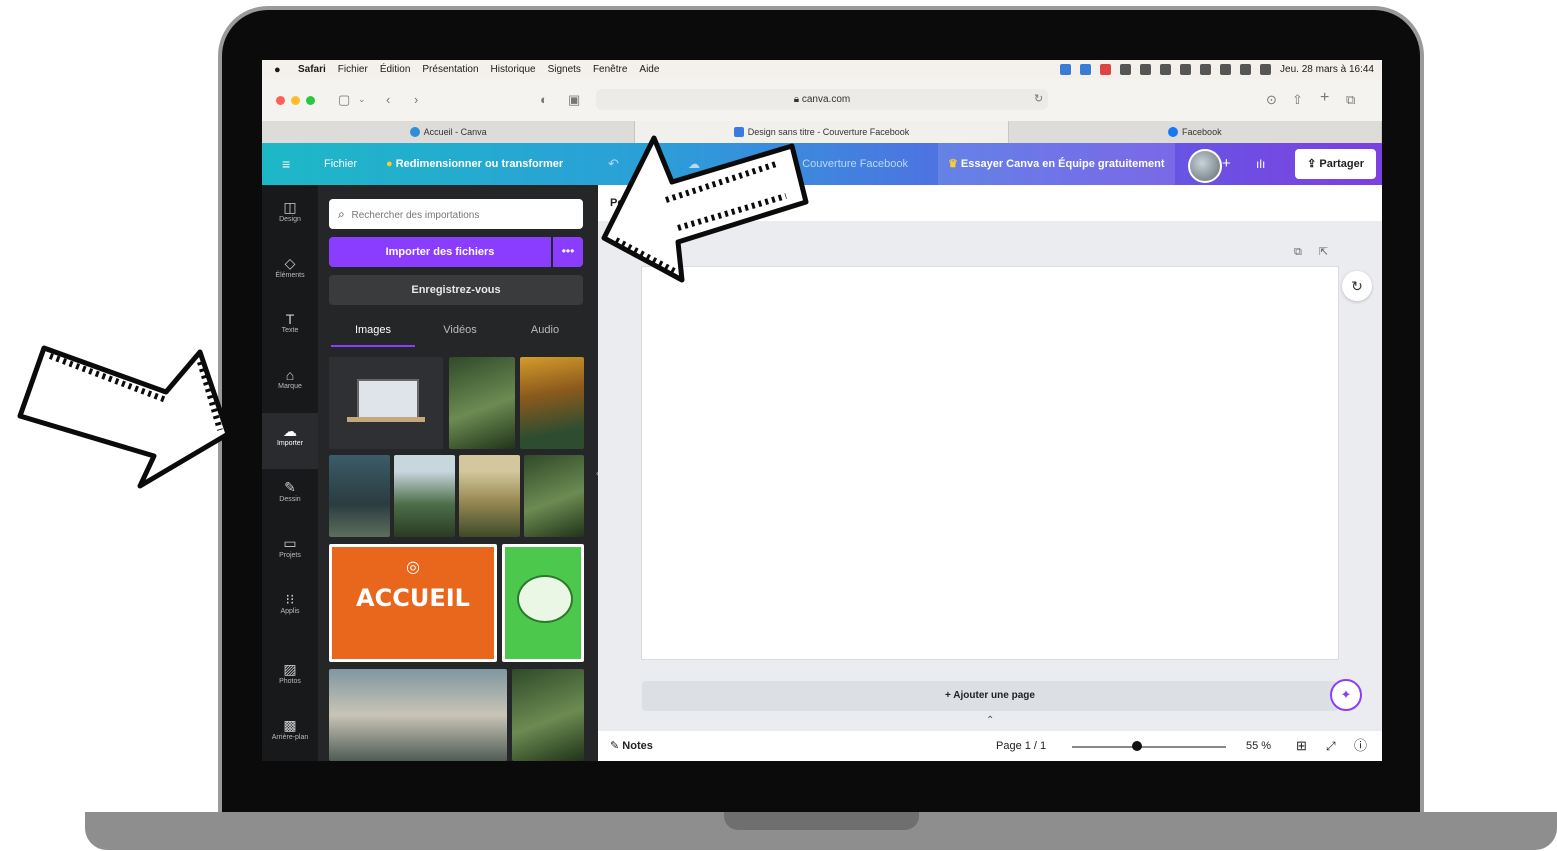 The height and width of the screenshot is (851, 1557). Describe the element at coordinates (1146, 69) in the screenshot. I see `clock-app-icon` at that location.